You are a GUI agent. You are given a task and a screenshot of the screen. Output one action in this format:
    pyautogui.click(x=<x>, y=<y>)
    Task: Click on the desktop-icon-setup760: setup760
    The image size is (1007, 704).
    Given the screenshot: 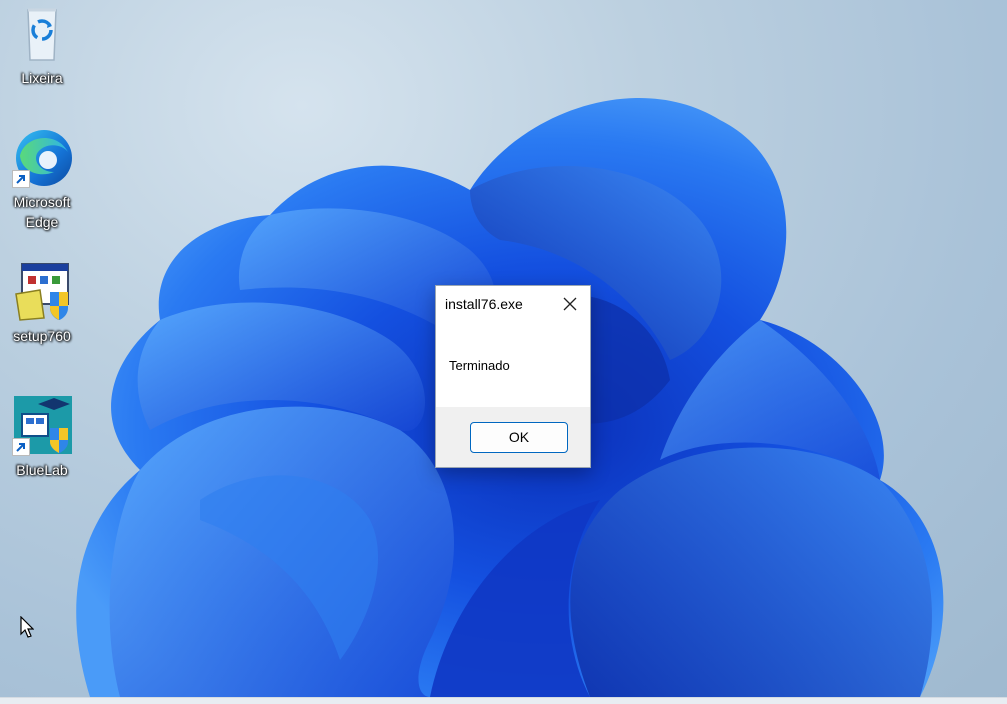 What is the action you would take?
    pyautogui.click(x=42, y=303)
    